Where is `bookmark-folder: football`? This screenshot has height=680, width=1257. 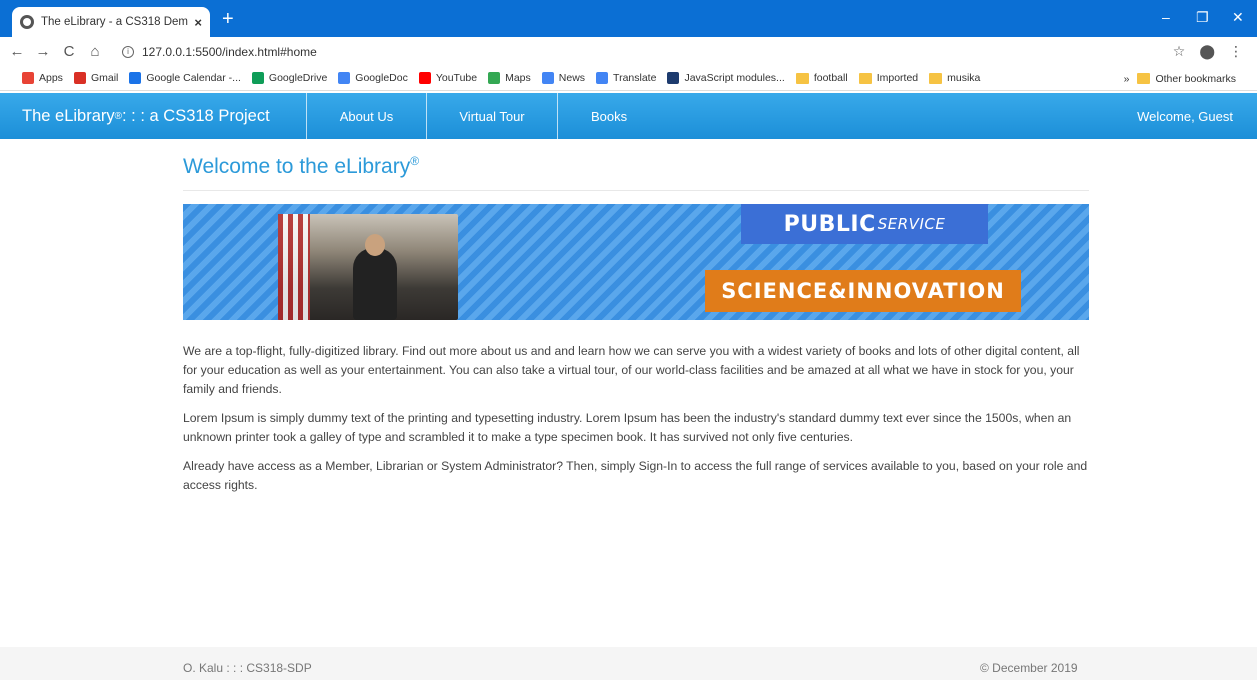 bookmark-folder: football is located at coordinates (821, 78).